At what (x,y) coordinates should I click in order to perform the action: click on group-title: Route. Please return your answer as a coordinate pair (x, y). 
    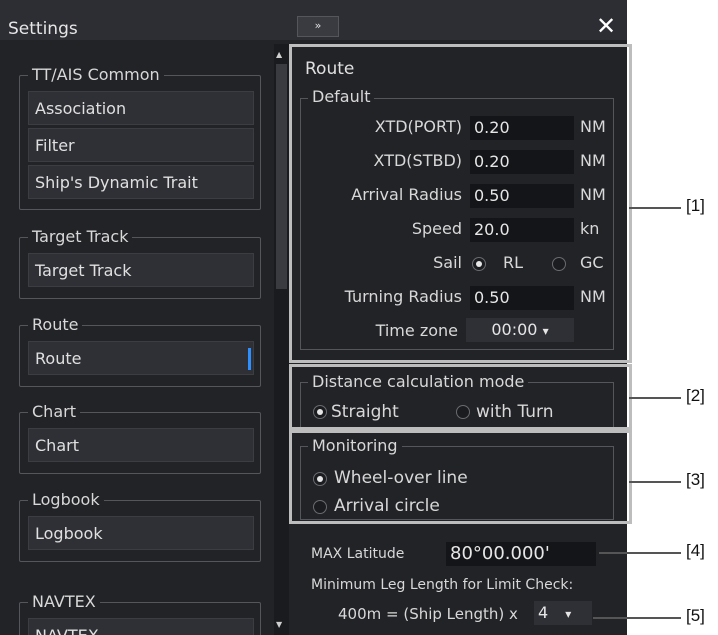
    Looking at the image, I should click on (55, 324).